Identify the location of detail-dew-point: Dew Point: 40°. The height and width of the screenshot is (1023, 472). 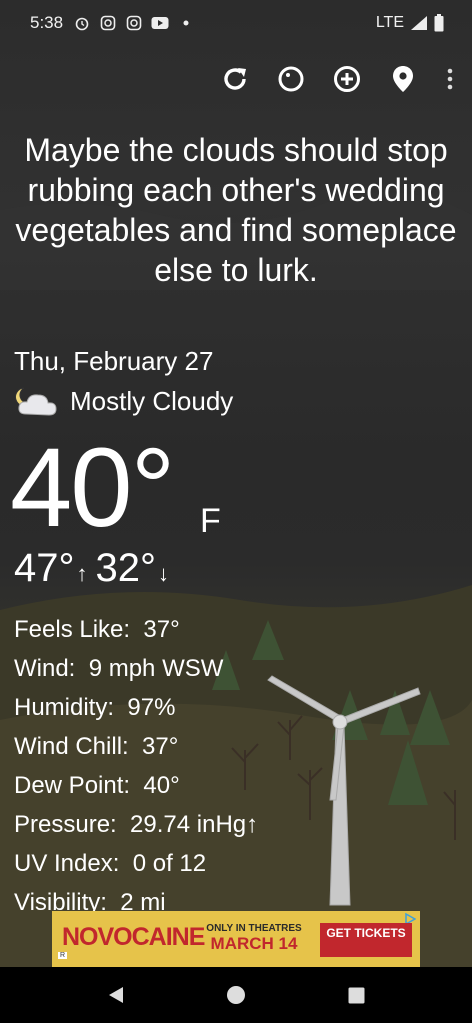
(136, 785).